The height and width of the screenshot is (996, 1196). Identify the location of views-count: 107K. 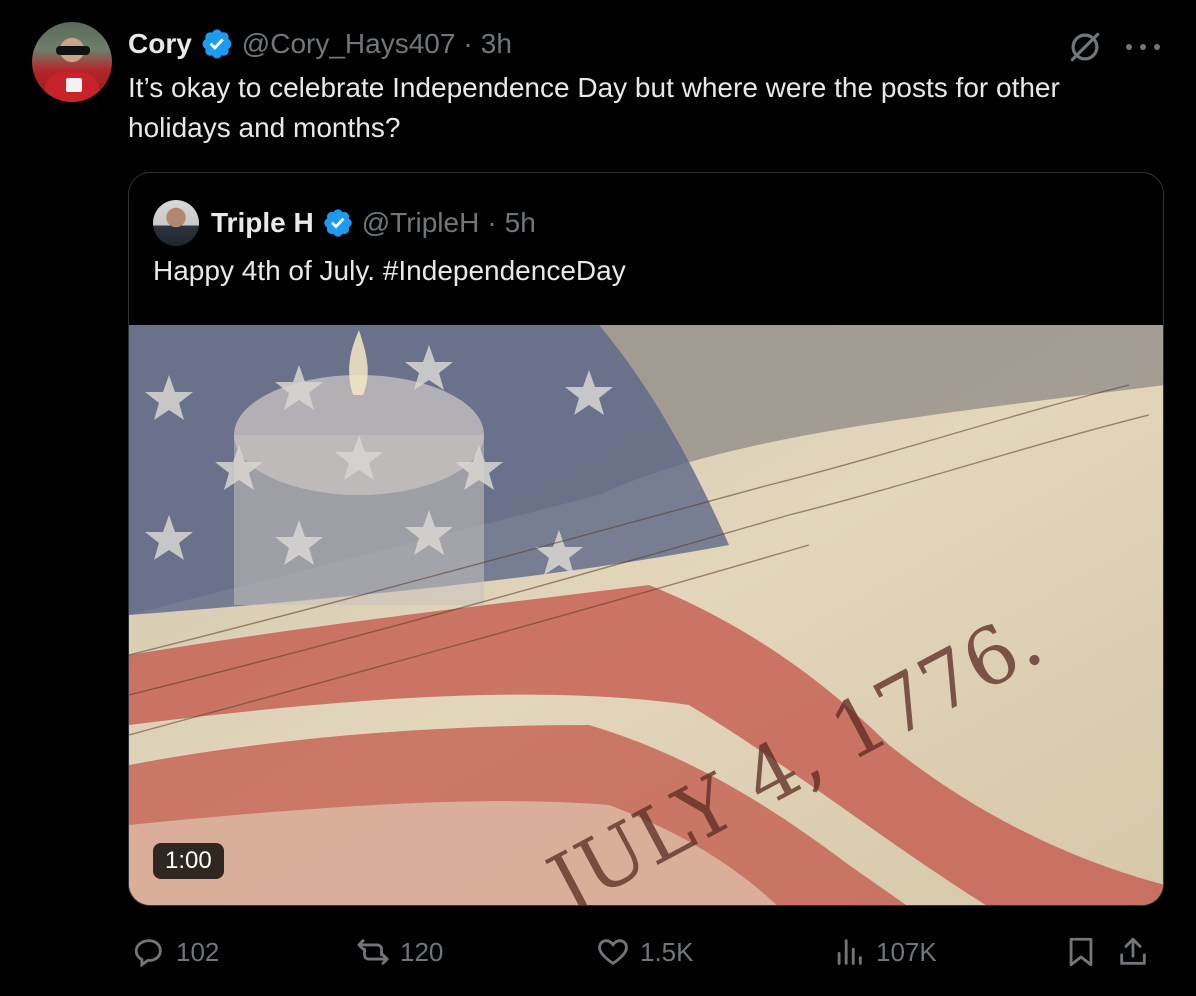
(906, 951).